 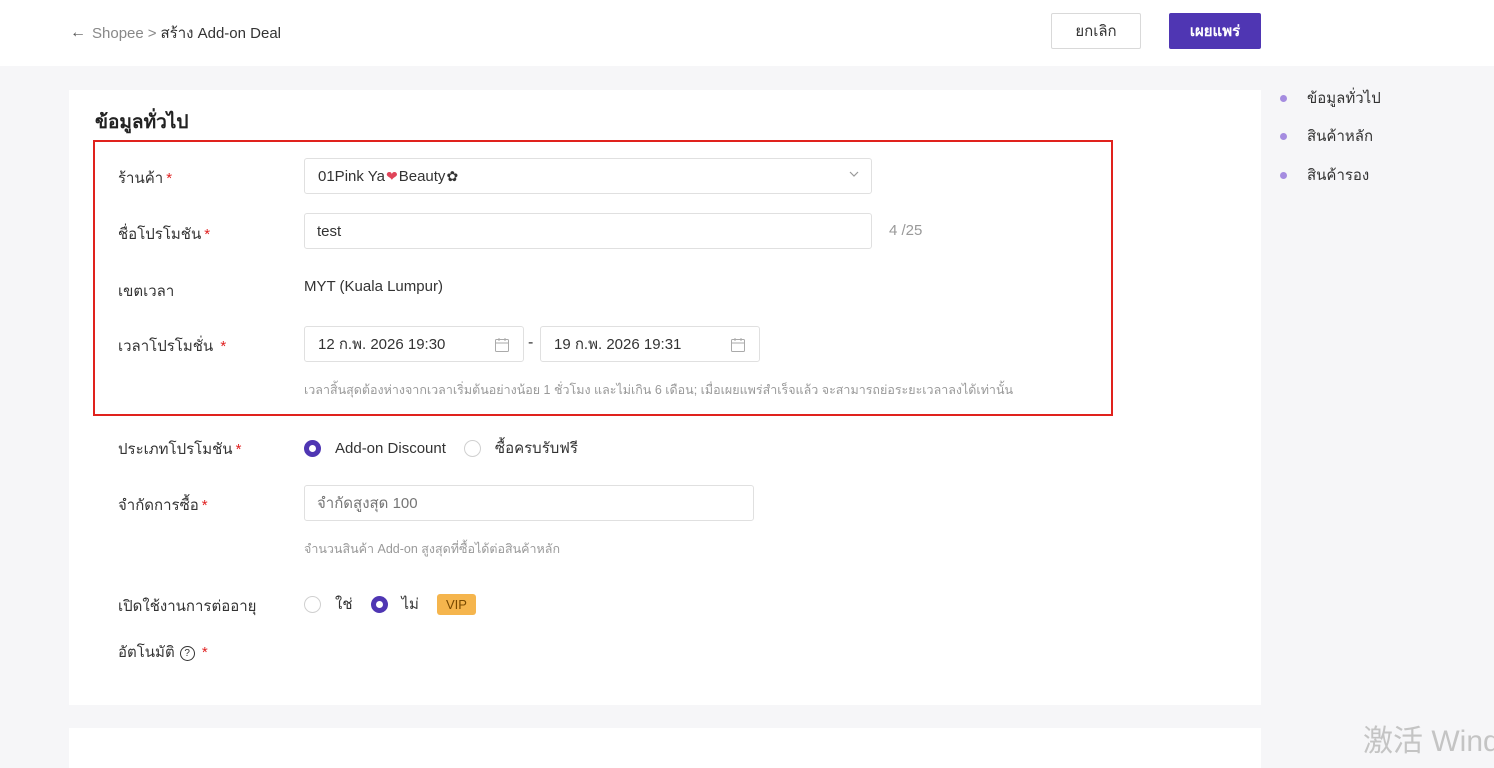 What do you see at coordinates (312, 604) in the screenshot?
I see `radio-yes` at bounding box center [312, 604].